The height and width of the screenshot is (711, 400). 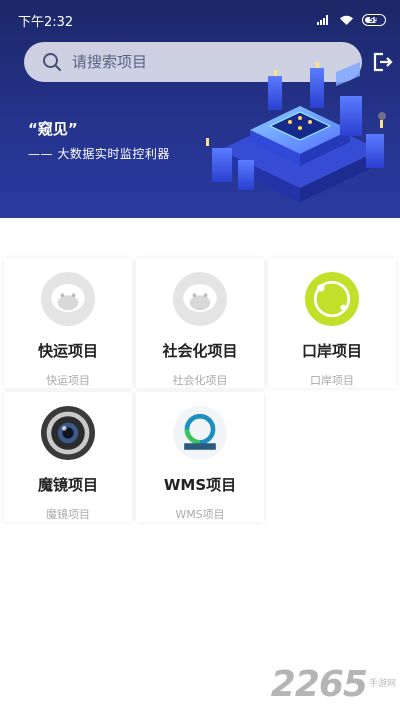 What do you see at coordinates (99, 140) in the screenshot?
I see `banner-slogan: “窥见” —— 大数据实时监控利器` at bounding box center [99, 140].